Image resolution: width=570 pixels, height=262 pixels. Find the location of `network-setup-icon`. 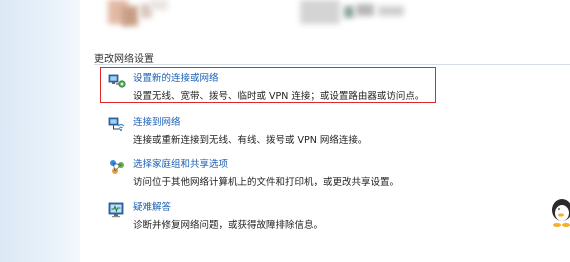

network-setup-icon is located at coordinates (117, 81).